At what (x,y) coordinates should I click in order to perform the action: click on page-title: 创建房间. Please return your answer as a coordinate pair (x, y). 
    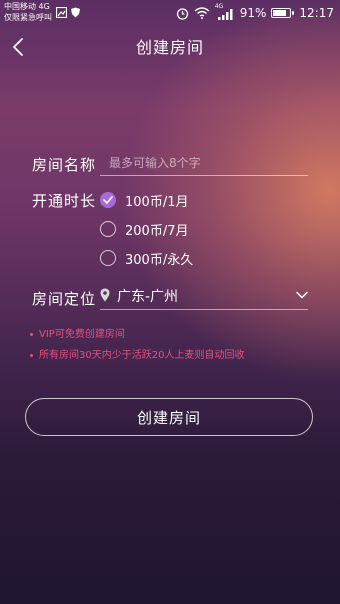
    Looking at the image, I should click on (169, 47).